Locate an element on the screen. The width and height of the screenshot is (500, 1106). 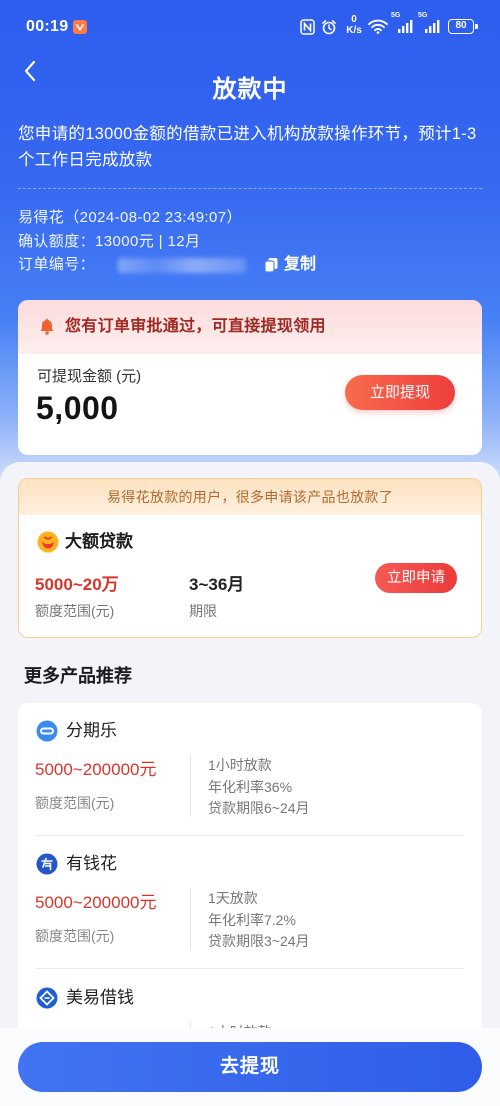
wifi-icon is located at coordinates (378, 26).